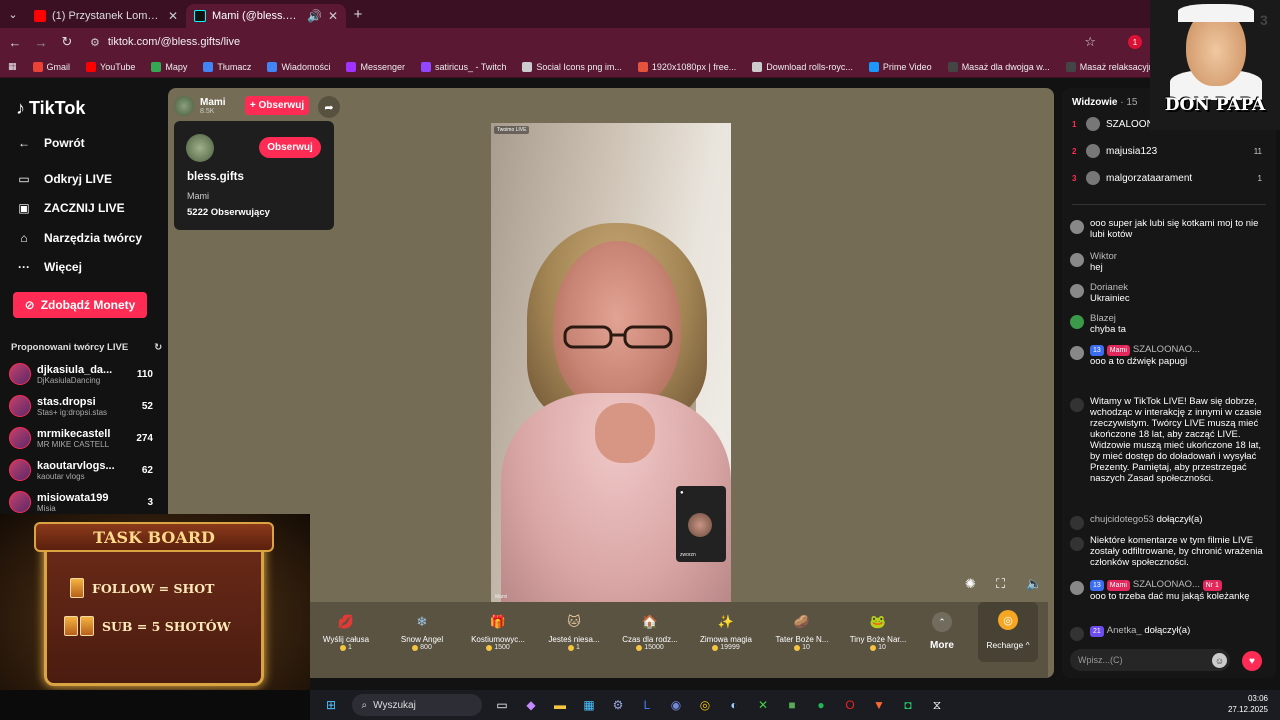 Image resolution: width=1280 pixels, height=720 pixels. I want to click on speaker-icon: 🔊, so click(314, 16).